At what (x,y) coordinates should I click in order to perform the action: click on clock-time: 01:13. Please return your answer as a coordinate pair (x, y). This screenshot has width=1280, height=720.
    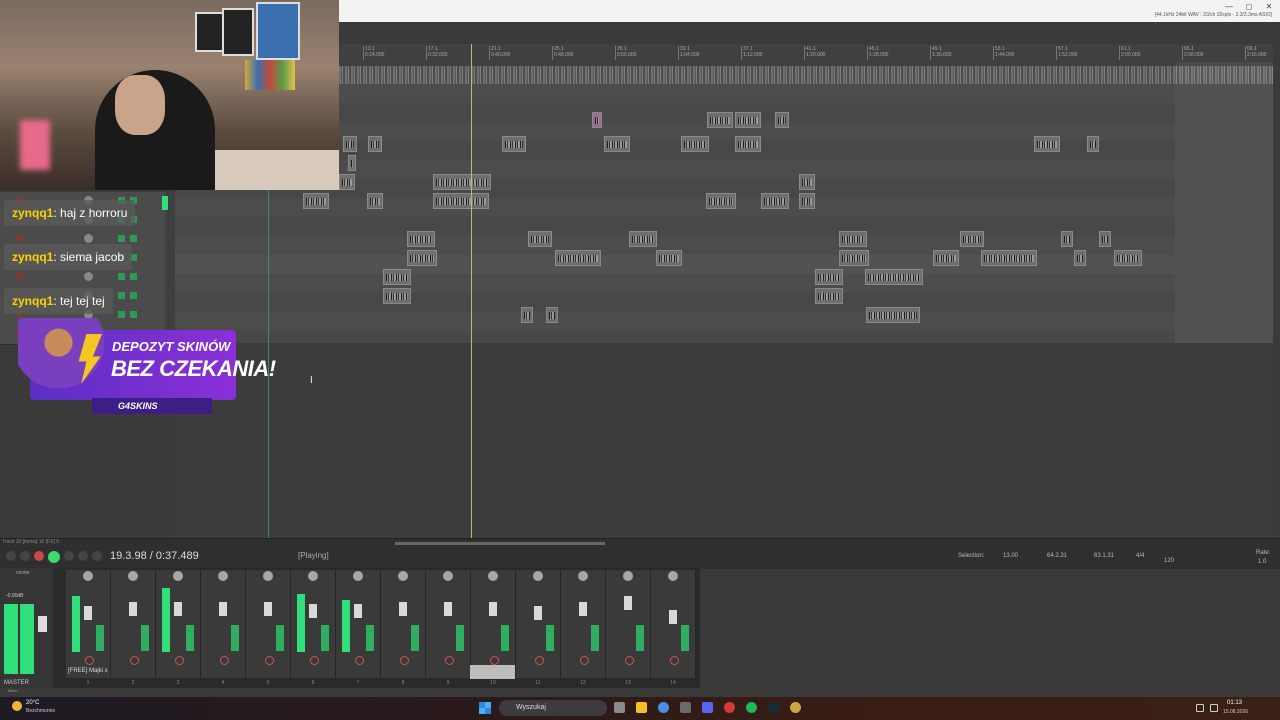
    Looking at the image, I should click on (1234, 703).